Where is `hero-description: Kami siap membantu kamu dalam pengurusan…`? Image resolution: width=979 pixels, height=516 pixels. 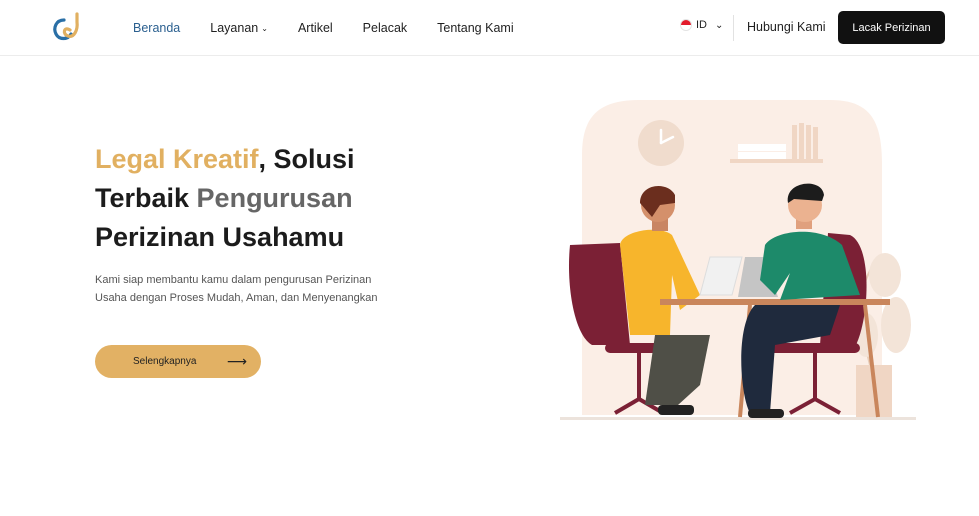 hero-description: Kami siap membantu kamu dalam pengurusan… is located at coordinates (236, 289).